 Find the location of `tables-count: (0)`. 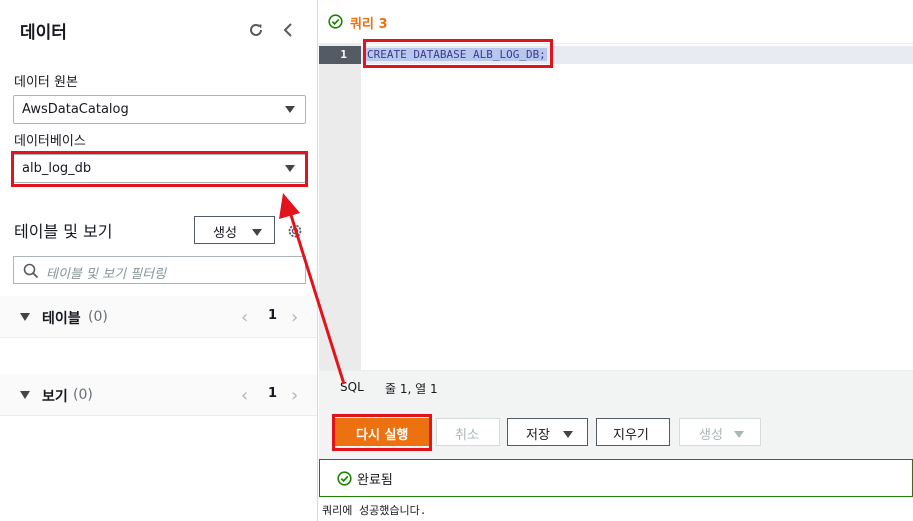

tables-count: (0) is located at coordinates (98, 317).